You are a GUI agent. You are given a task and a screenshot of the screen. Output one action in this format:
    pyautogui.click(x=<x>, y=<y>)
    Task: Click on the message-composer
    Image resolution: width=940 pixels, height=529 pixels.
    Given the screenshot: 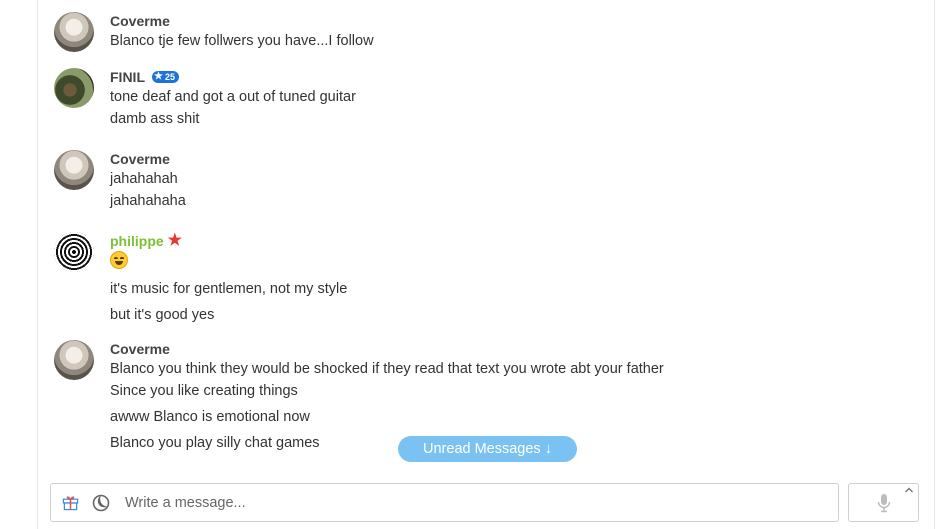 What is the action you would take?
    pyautogui.click(x=444, y=502)
    